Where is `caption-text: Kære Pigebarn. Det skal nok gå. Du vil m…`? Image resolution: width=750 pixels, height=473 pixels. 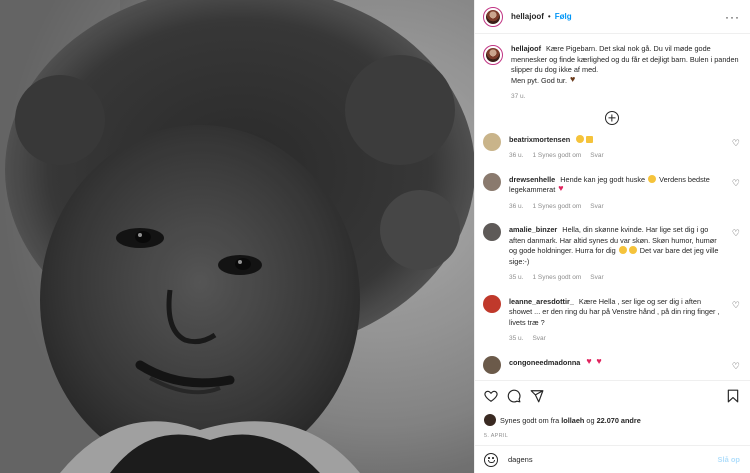
caption-text: Kære Pigebarn. Det skal nok gå. Du vil m… is located at coordinates (625, 59).